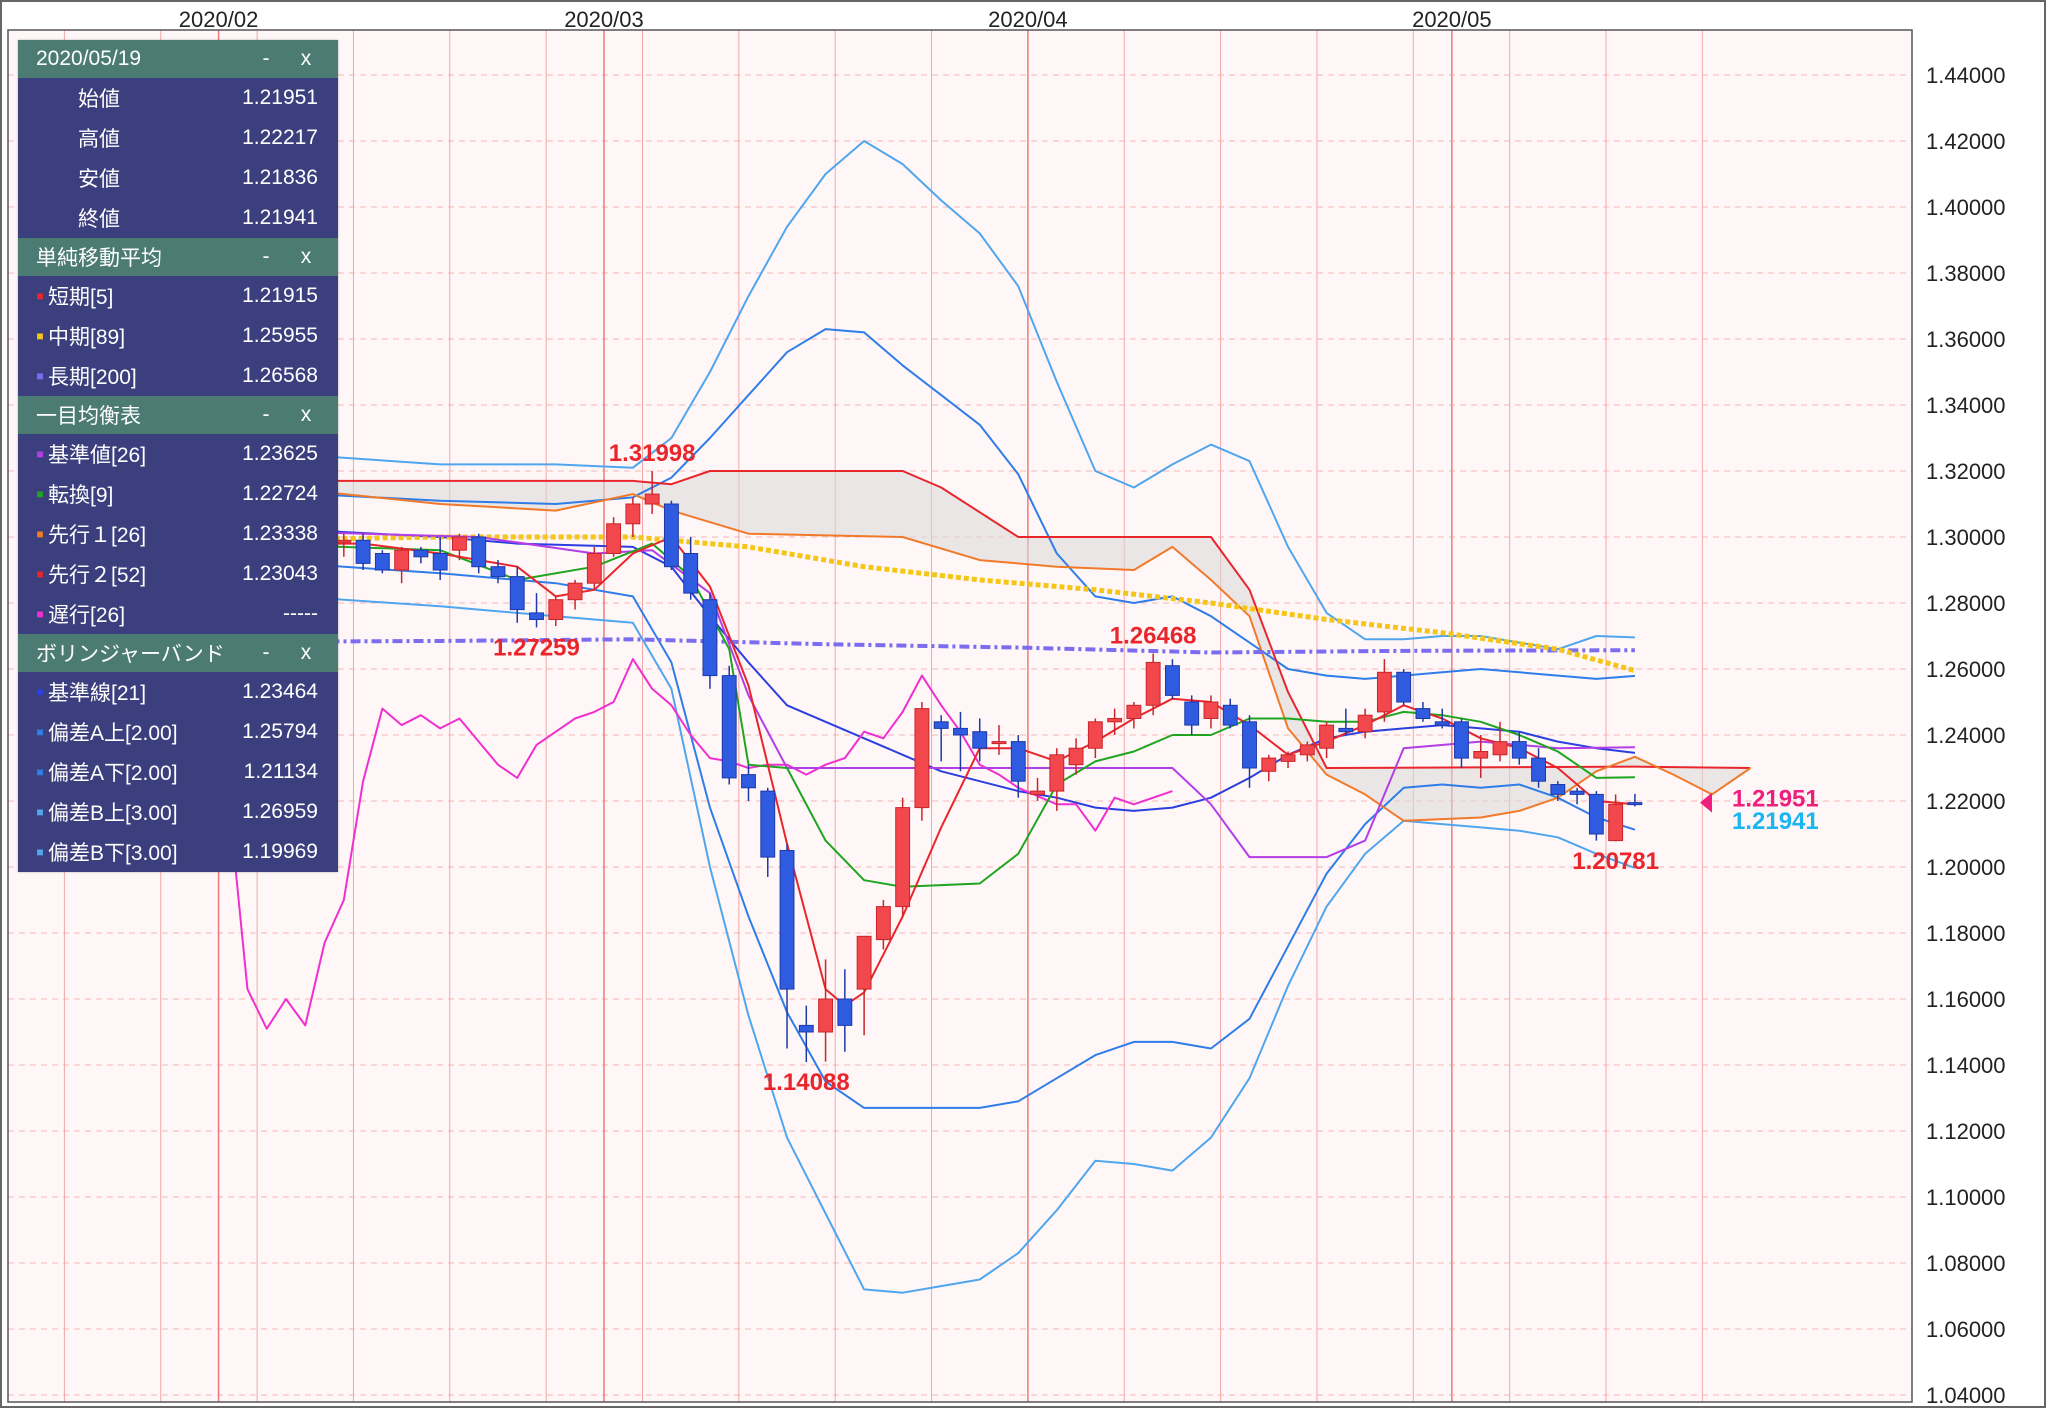  Describe the element at coordinates (1966, 603) in the screenshot. I see `y-tick-label: 1.28000` at that location.